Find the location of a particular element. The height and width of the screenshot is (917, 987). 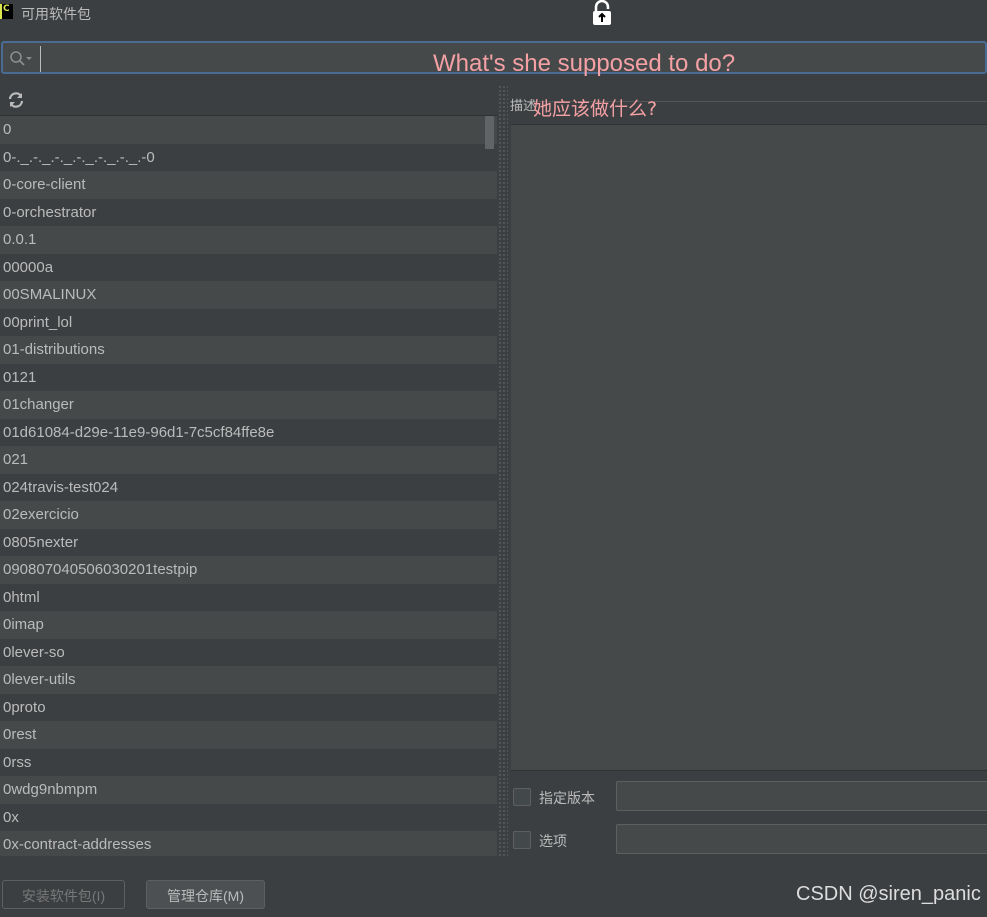

package-list-item: 01changer is located at coordinates (248, 405).